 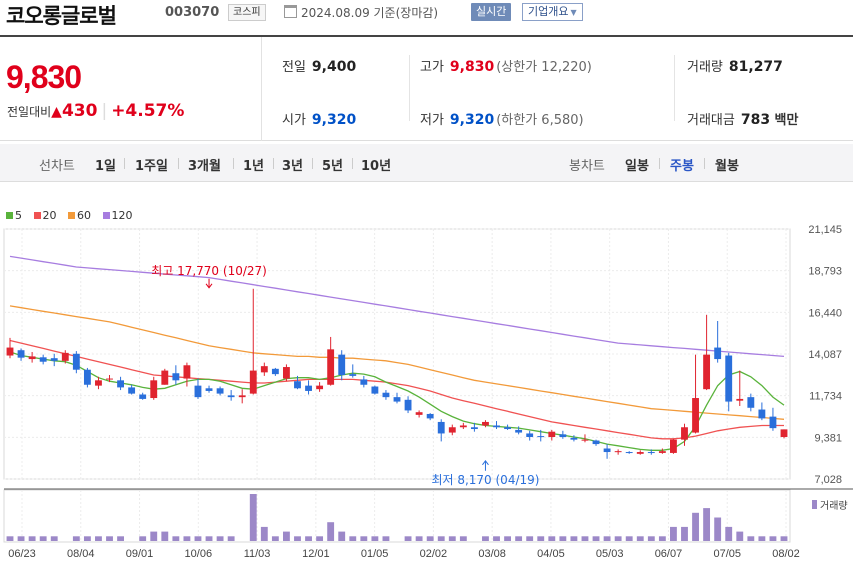 I want to click on x-tick-label: 10/06, so click(x=199, y=554).